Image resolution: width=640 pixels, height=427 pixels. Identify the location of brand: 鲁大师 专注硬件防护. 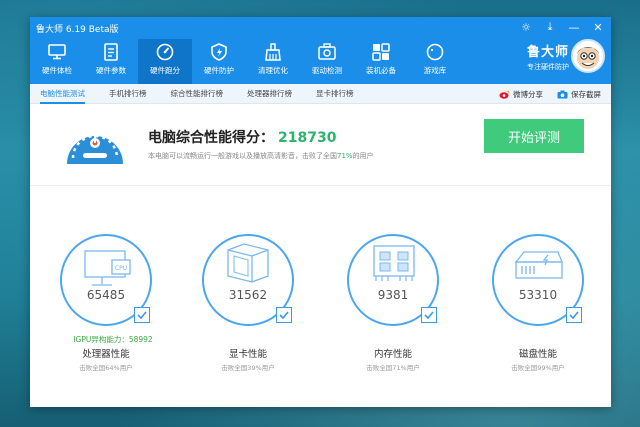
(548, 56).